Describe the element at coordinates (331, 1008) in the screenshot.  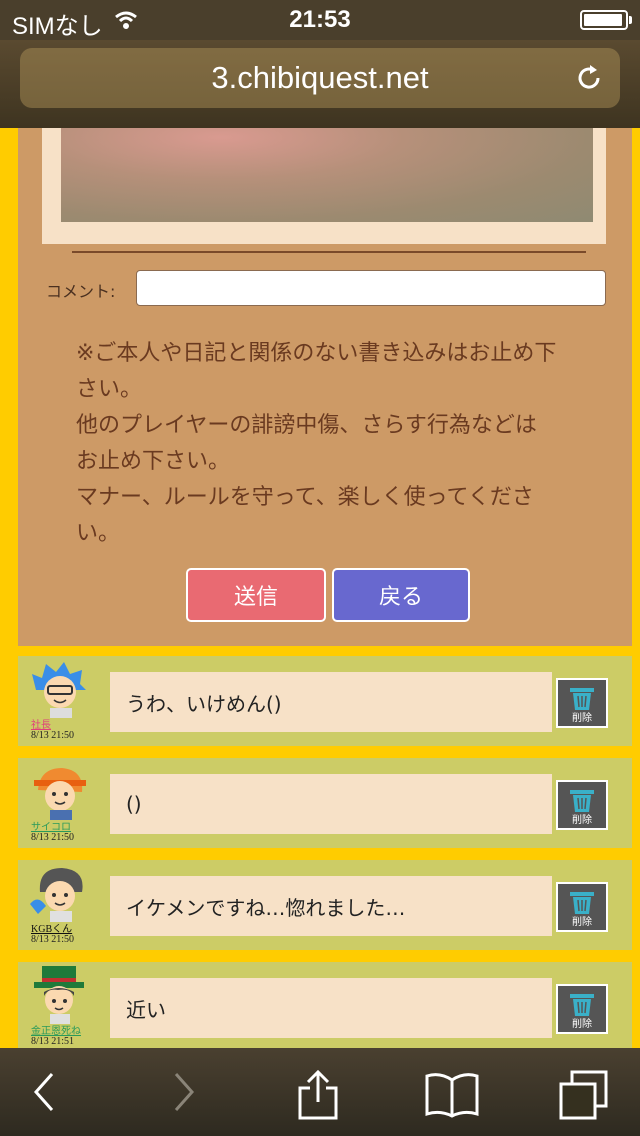
I see `comment-text: 近い` at that location.